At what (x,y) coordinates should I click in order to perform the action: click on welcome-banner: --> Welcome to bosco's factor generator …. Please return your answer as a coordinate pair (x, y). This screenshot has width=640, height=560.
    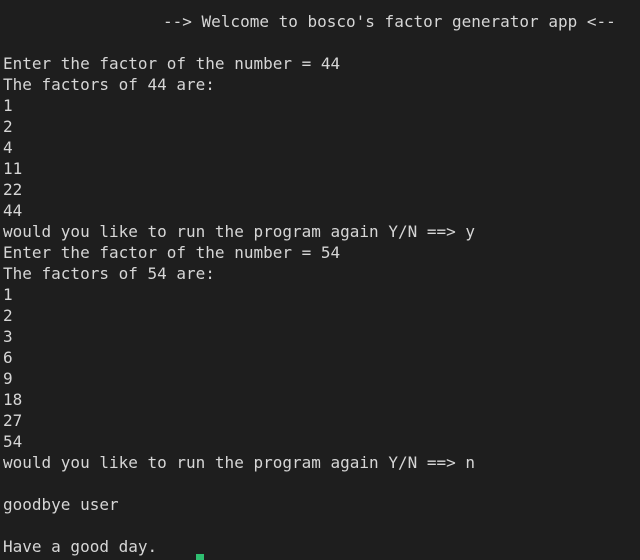
    Looking at the image, I should click on (389, 21).